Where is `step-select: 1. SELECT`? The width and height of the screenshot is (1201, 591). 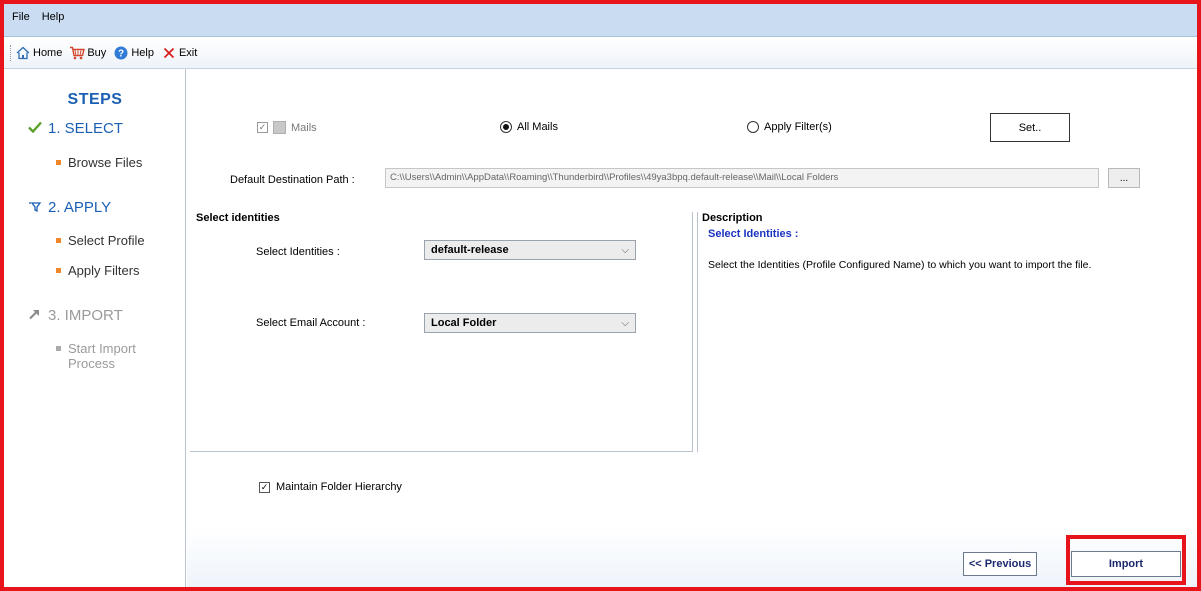 step-select: 1. SELECT is located at coordinates (75, 128).